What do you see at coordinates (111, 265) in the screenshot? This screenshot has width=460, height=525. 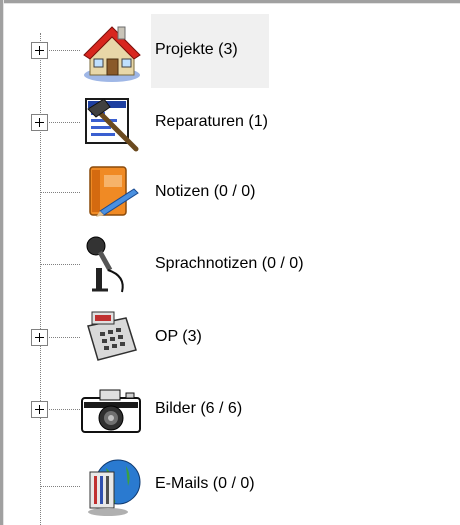 I see `microphone-icon` at bounding box center [111, 265].